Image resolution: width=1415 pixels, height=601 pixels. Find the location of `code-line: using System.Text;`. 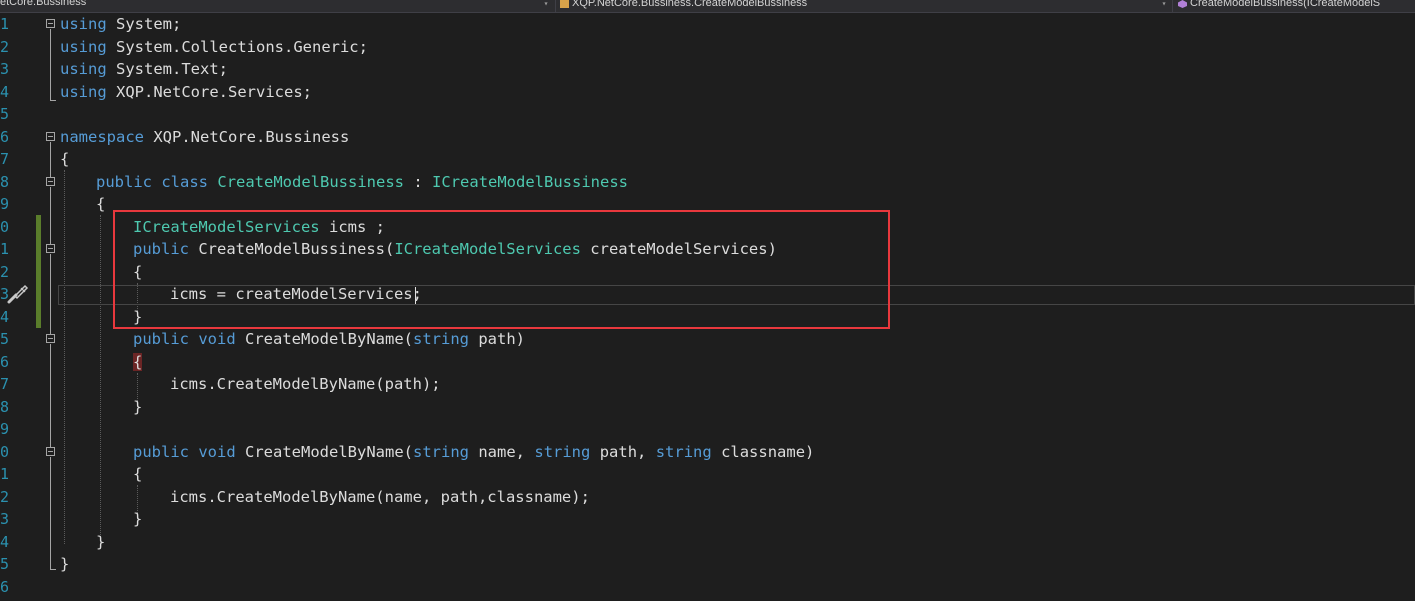

code-line: using System.Text; is located at coordinates (144, 69).